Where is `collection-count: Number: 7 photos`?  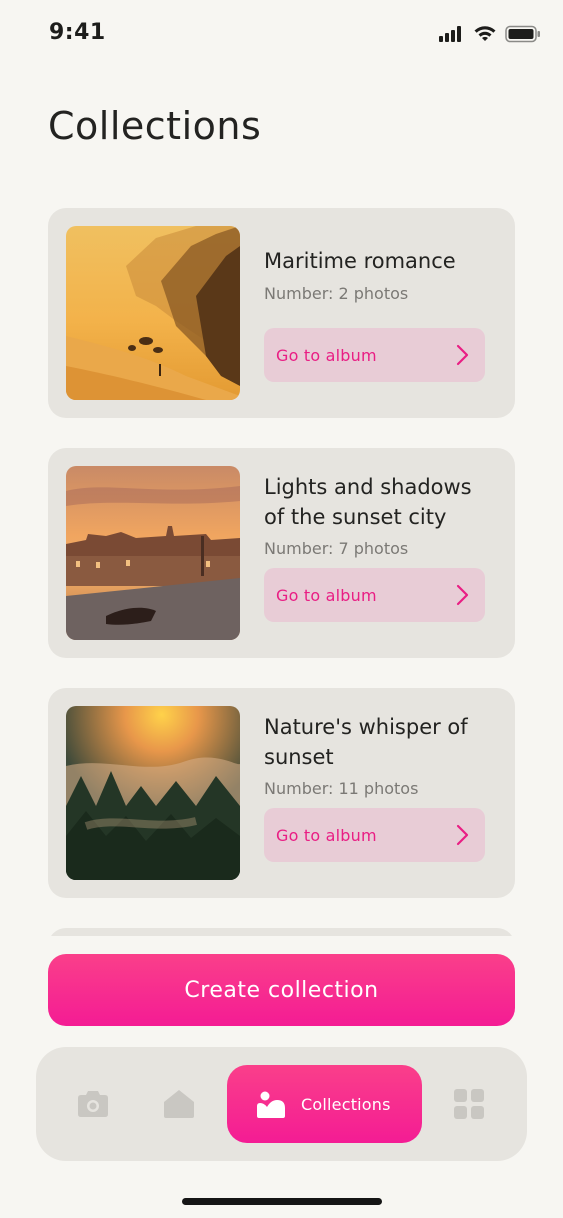 collection-count: Number: 7 photos is located at coordinates (336, 548).